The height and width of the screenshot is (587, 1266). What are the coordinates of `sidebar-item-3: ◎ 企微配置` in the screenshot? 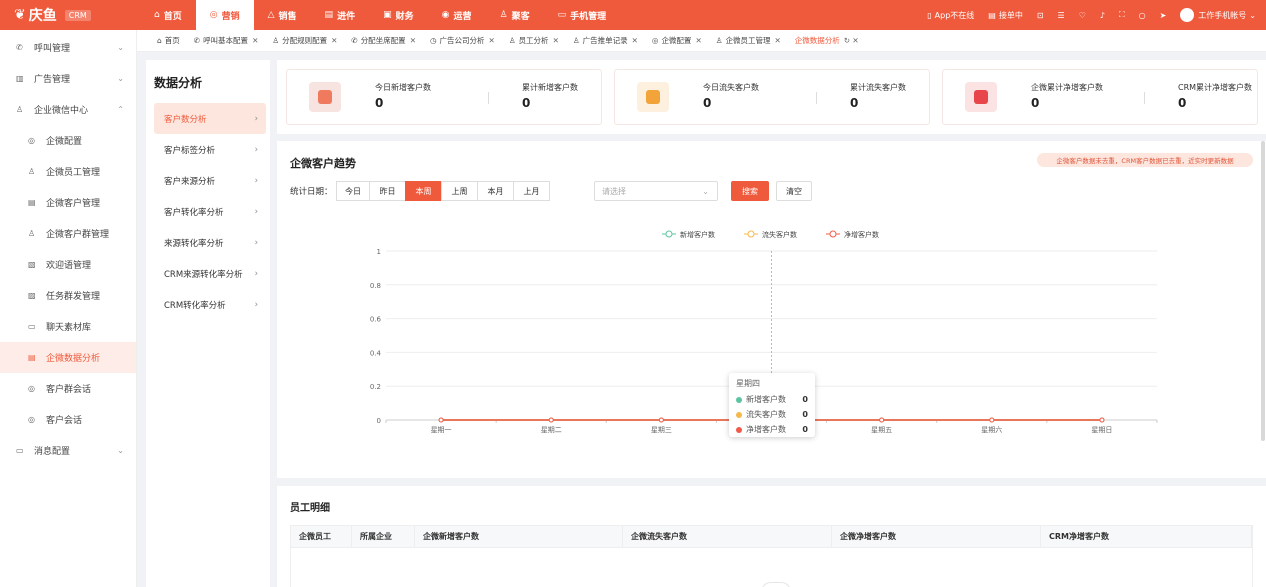 It's located at (68, 140).